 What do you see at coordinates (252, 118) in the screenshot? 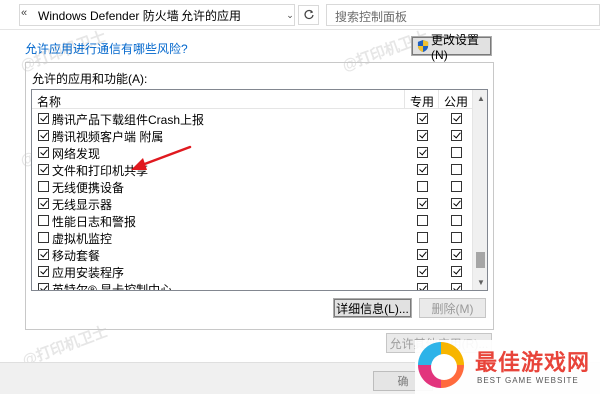
I see `list-item: 腾讯产品下载组件Crash上报` at bounding box center [252, 118].